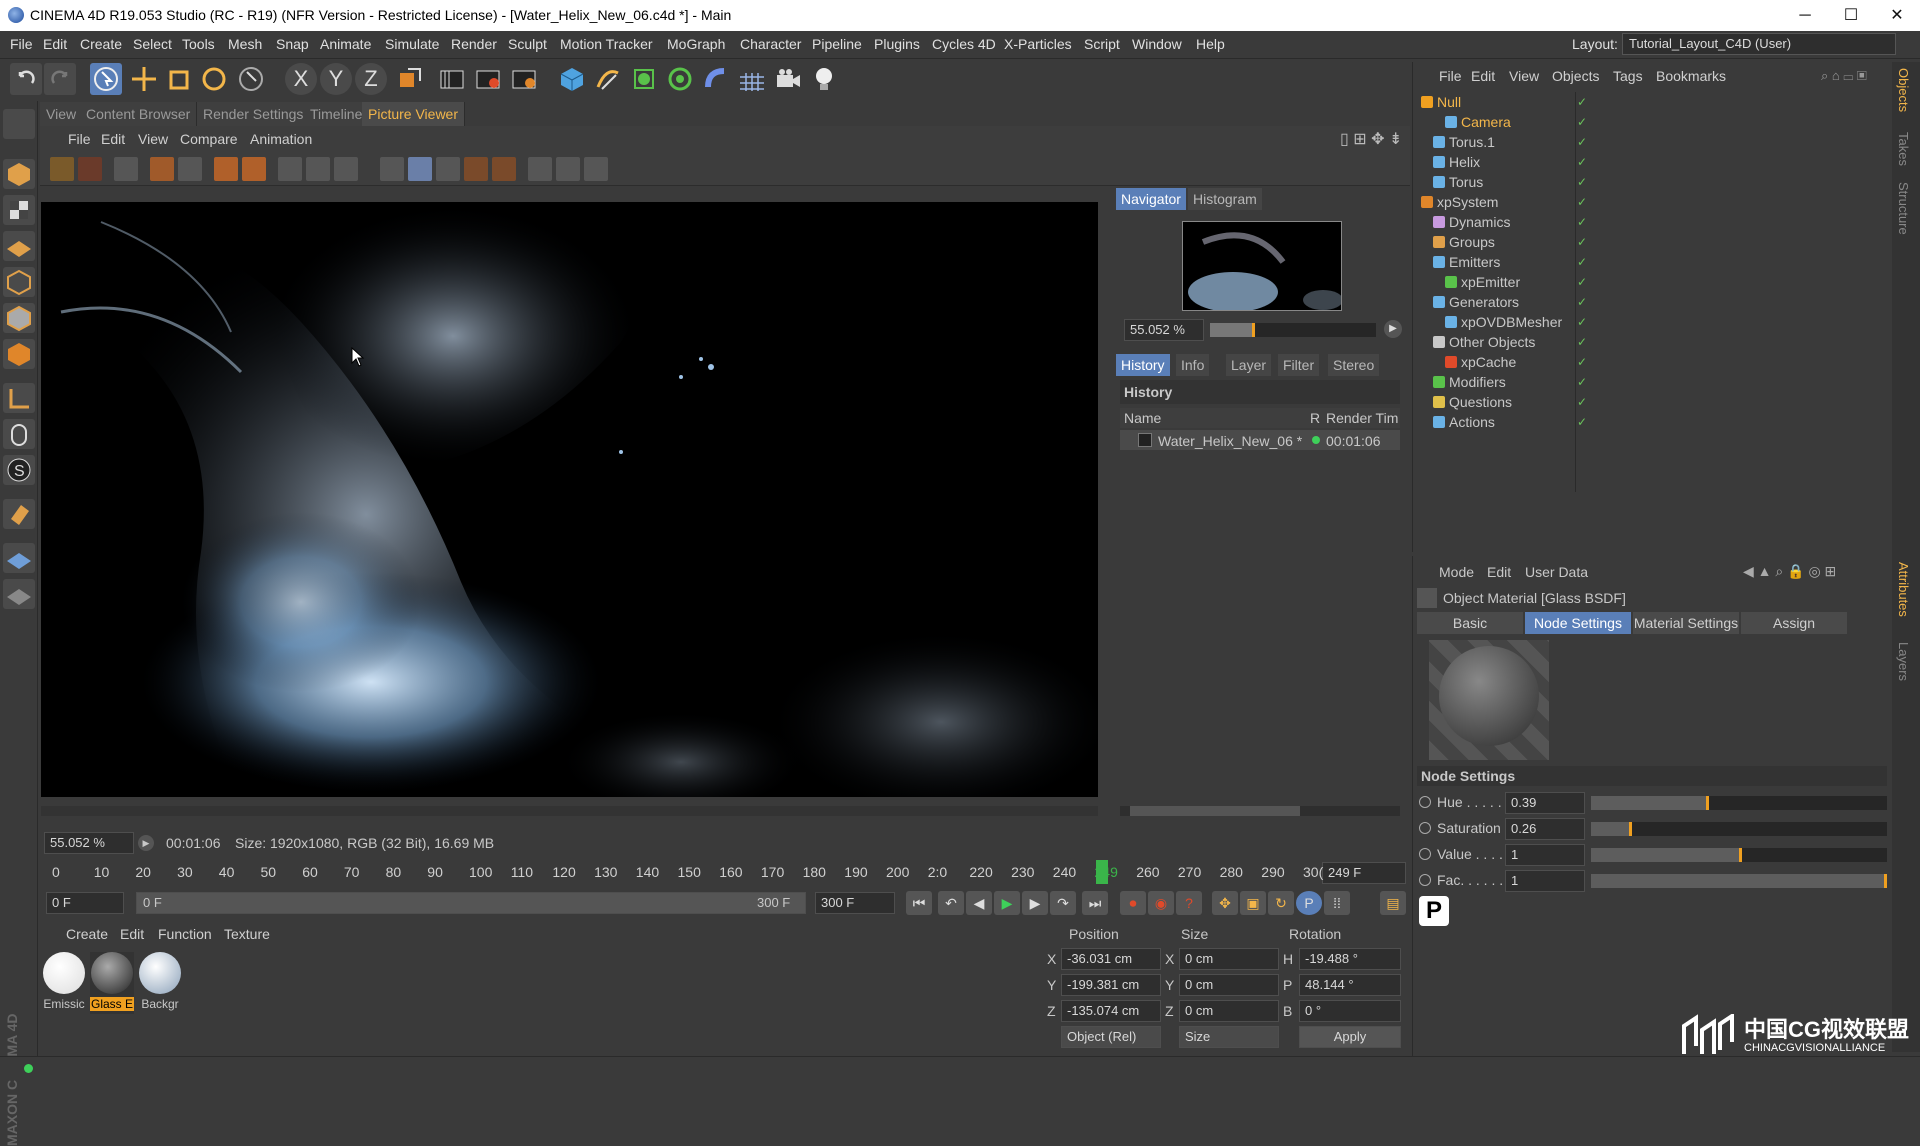  Describe the element at coordinates (89, 843) in the screenshot. I see `status-zoom-field: 55.052 %` at that location.